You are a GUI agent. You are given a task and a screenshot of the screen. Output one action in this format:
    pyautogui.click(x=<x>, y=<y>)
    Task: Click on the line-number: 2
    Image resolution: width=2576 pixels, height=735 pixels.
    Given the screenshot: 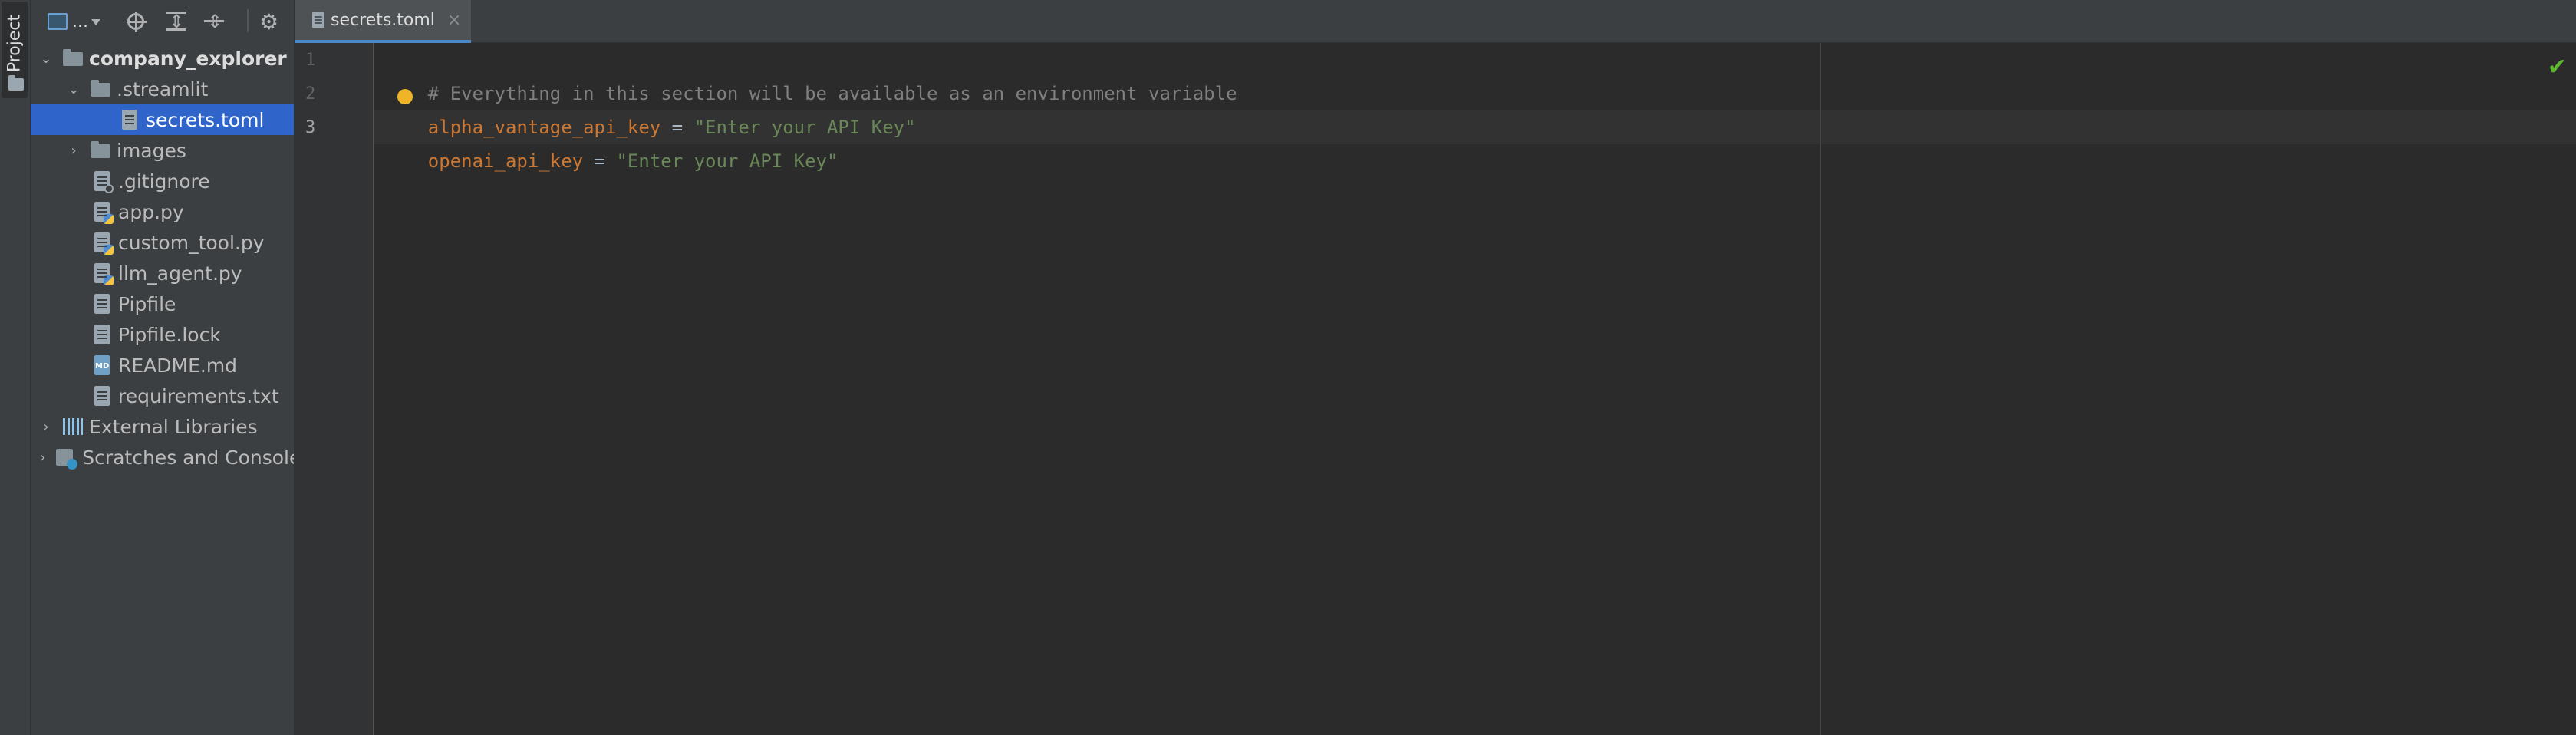 What is the action you would take?
    pyautogui.click(x=310, y=94)
    